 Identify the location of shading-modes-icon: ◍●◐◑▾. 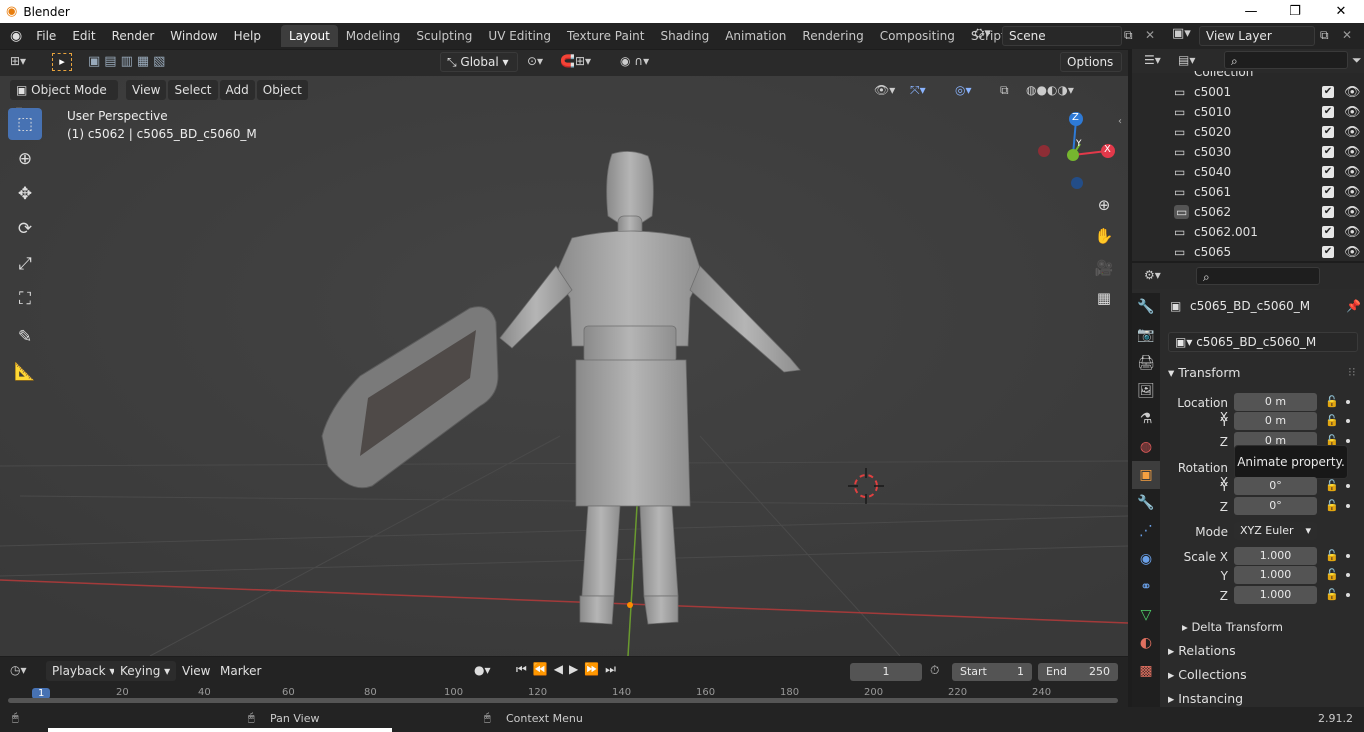
(1050, 90).